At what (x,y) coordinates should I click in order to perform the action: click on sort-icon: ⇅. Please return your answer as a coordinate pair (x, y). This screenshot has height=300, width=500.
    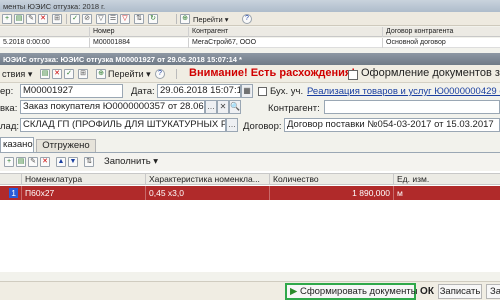
    Looking at the image, I should click on (139, 19).